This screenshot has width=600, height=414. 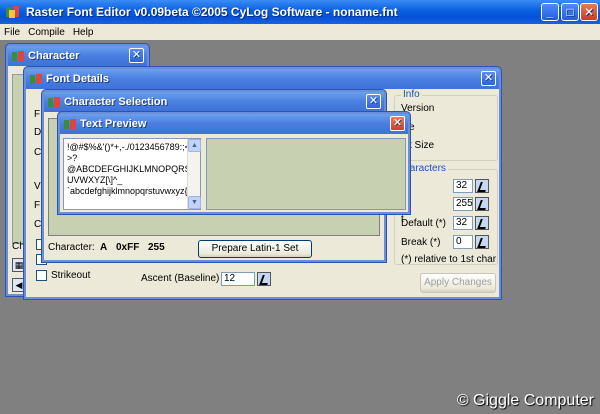 I want to click on preview-line: !@#$%&'()*+,-./0123456789:;<=, so click(x=131, y=147).